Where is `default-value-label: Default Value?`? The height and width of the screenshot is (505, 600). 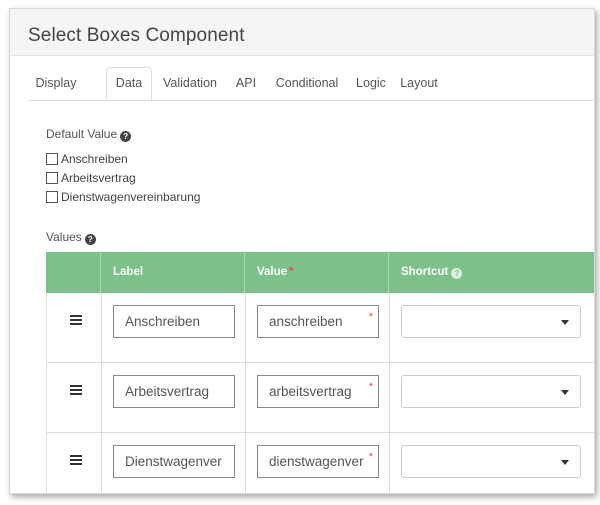 default-value-label: Default Value? is located at coordinates (89, 134).